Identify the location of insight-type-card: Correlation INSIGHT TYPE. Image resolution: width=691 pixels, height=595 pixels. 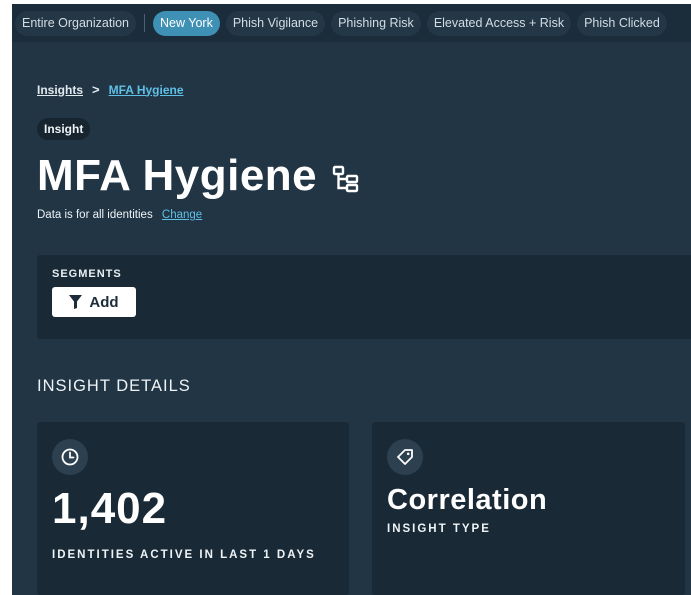
(528, 508).